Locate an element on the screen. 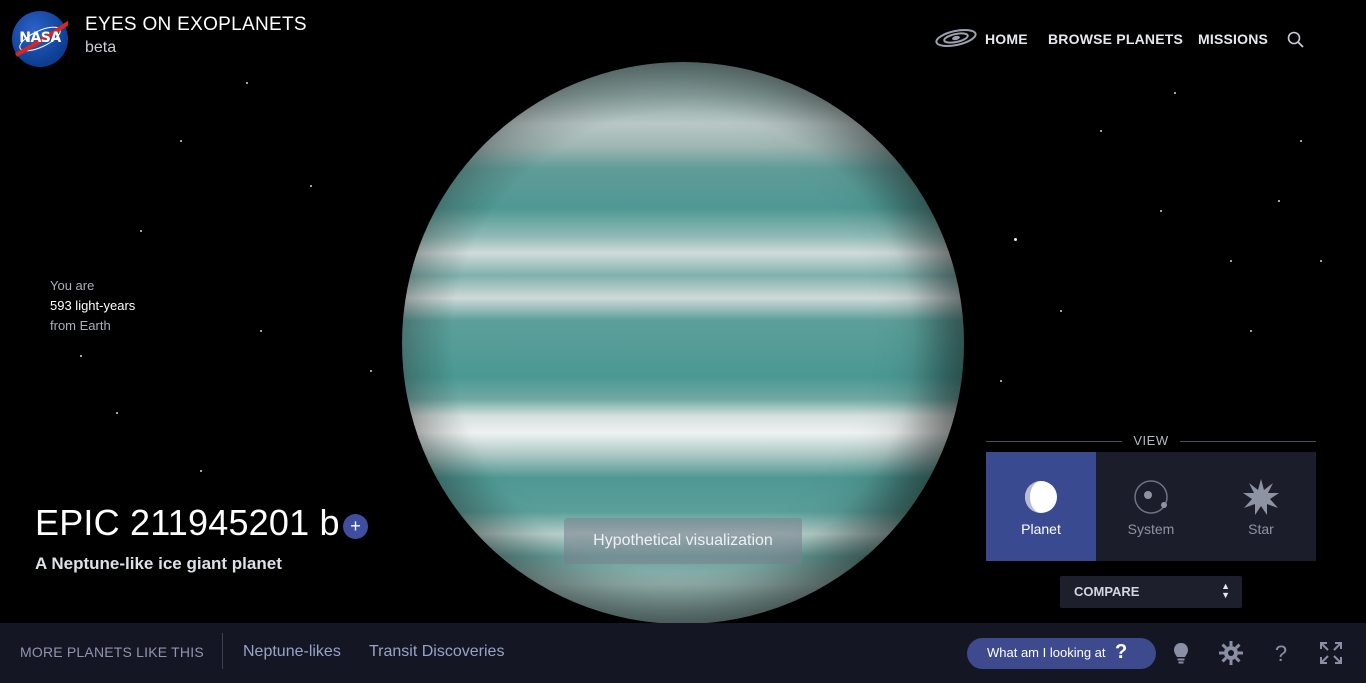 The width and height of the screenshot is (1366, 683). star-icon is located at coordinates (1261, 497).